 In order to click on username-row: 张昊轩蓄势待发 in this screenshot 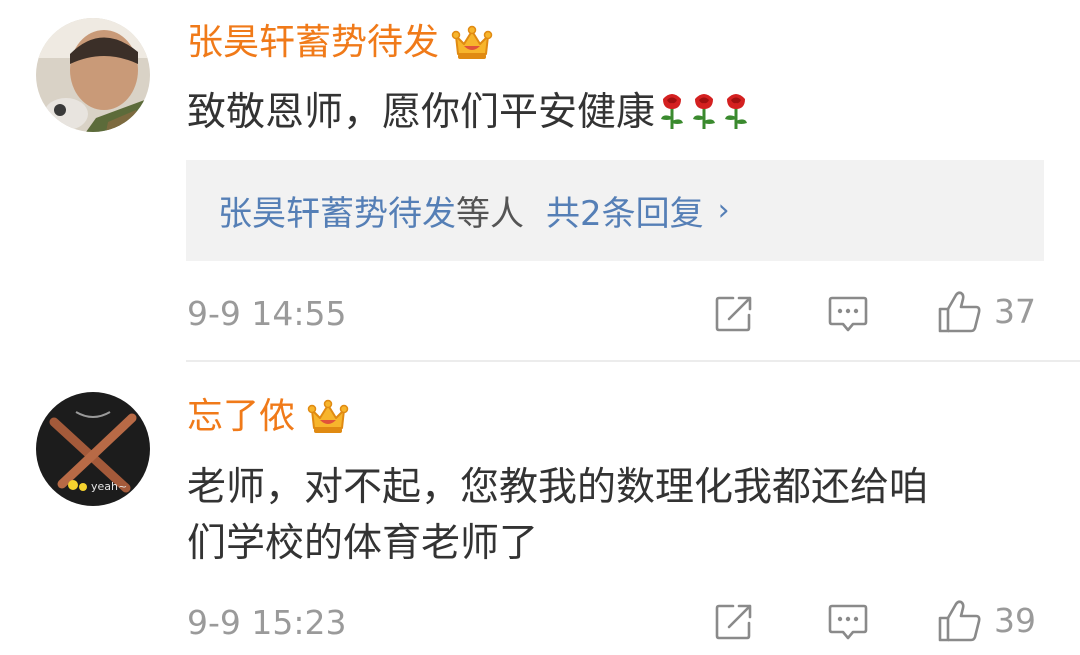, I will do `click(340, 43)`.